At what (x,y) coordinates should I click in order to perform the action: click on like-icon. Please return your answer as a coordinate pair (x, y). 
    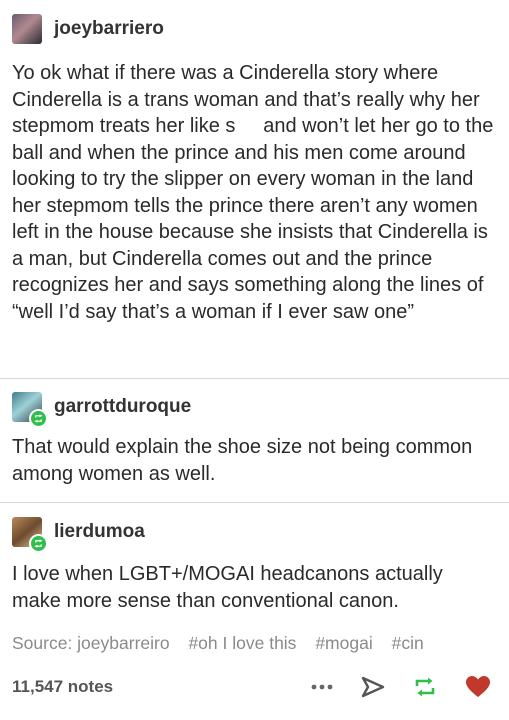
    Looking at the image, I should click on (478, 687).